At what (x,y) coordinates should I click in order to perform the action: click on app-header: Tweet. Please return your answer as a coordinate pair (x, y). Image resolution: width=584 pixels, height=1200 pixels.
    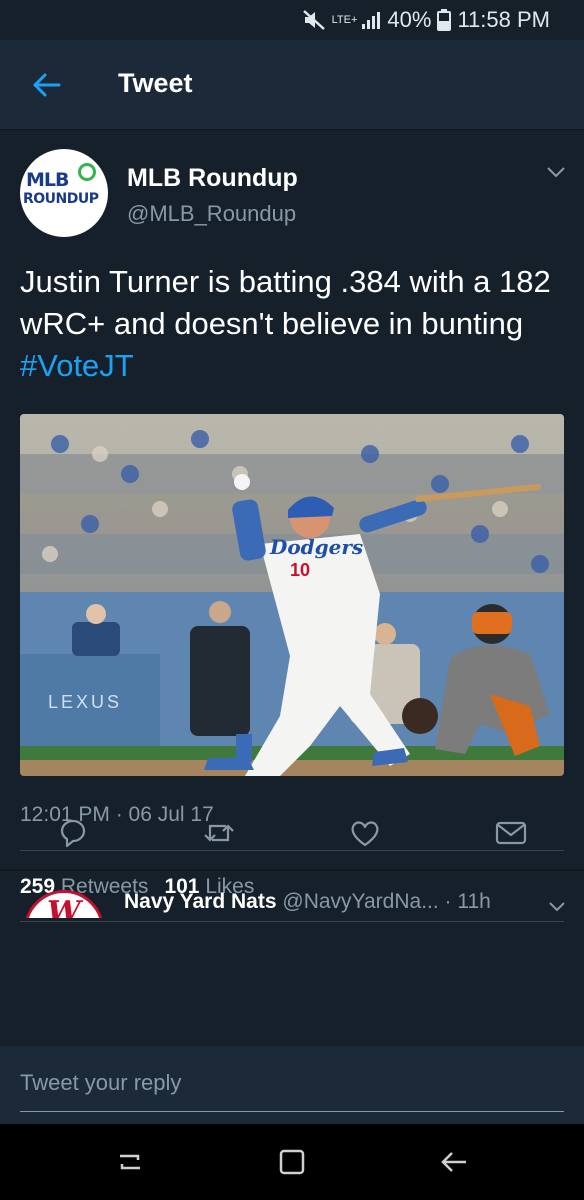
    Looking at the image, I should click on (292, 85).